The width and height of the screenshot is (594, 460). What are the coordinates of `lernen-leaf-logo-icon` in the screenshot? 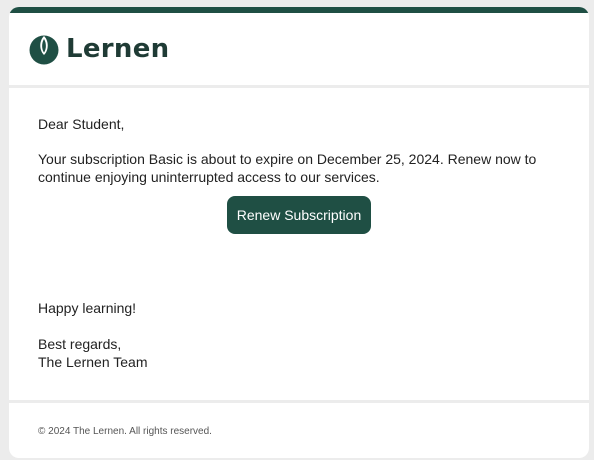 It's located at (44, 50).